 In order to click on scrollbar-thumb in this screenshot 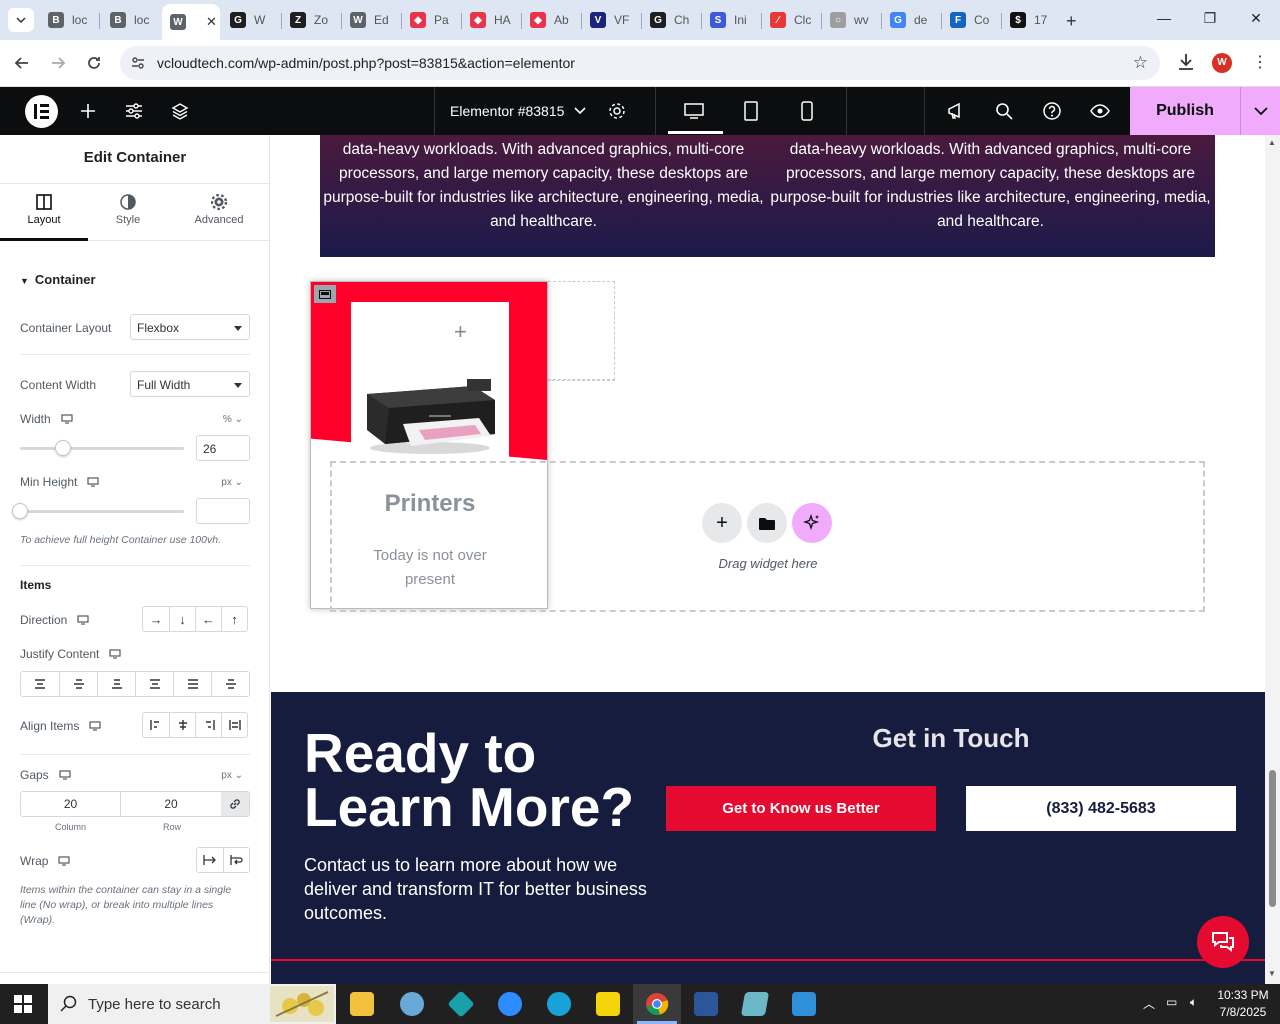, I will do `click(1272, 838)`.